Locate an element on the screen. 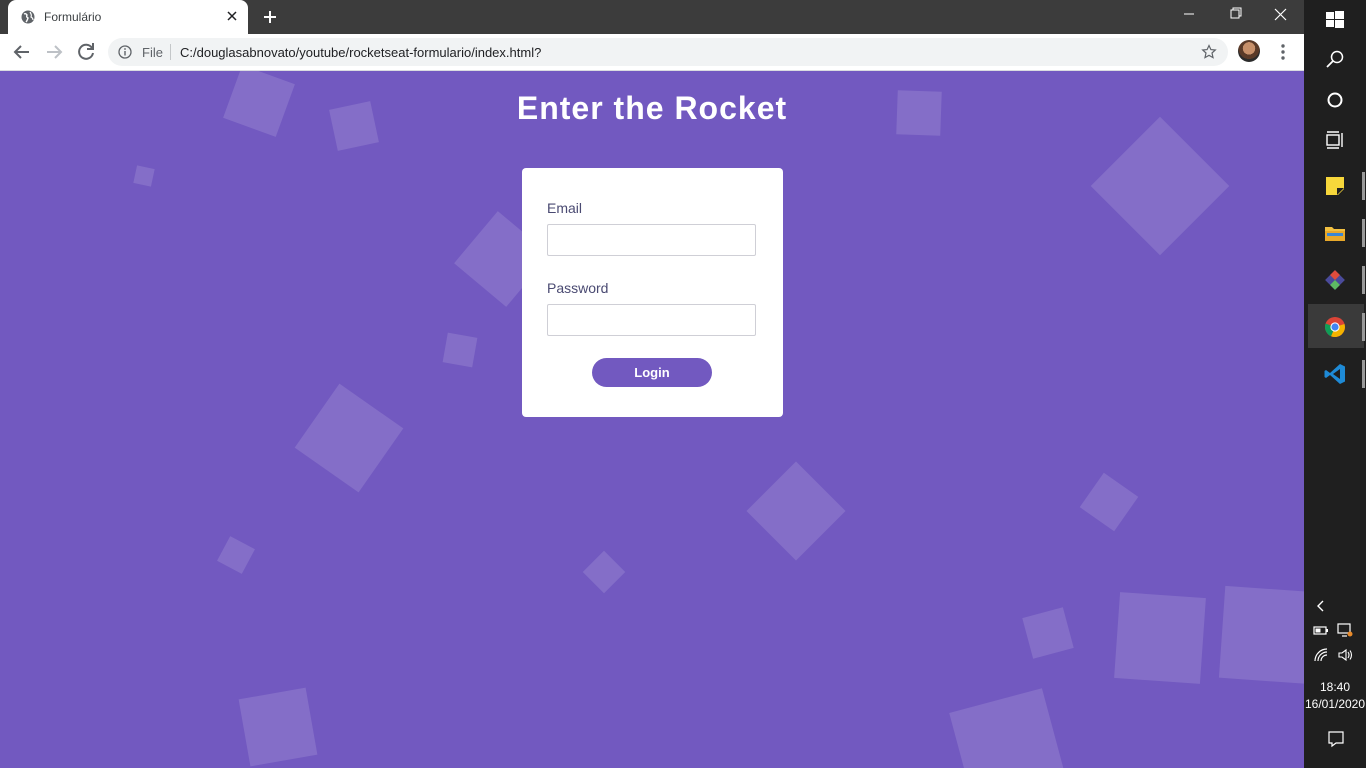  tab-close-icon is located at coordinates (232, 16).